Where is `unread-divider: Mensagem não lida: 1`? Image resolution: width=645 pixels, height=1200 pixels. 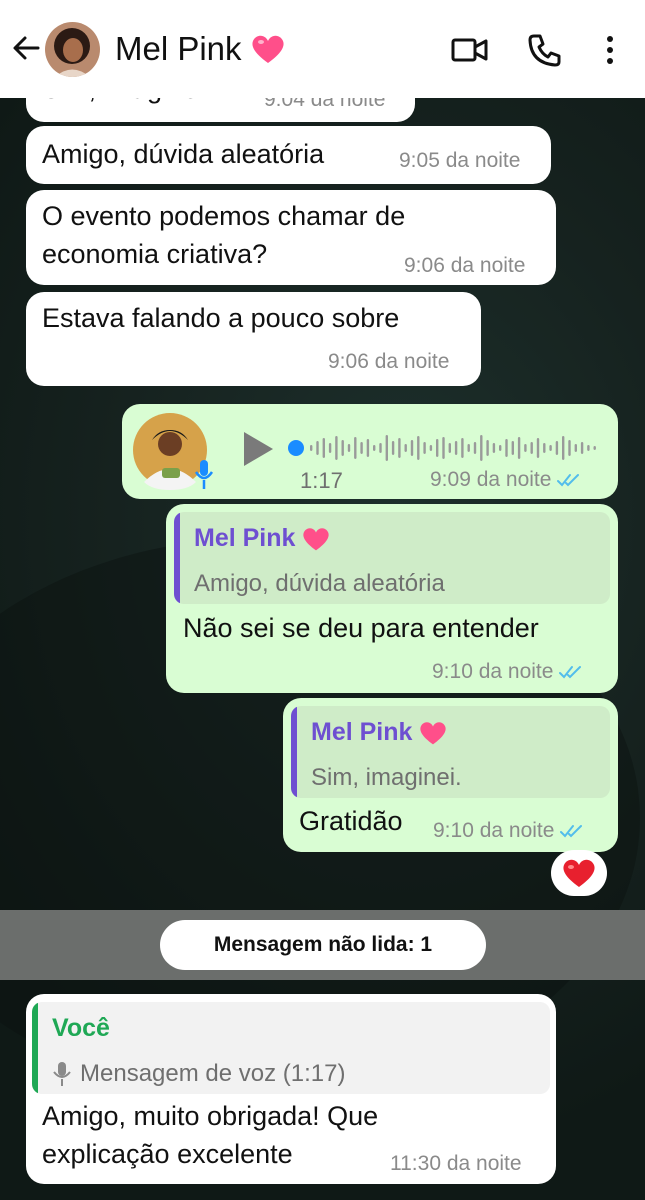 unread-divider: Mensagem não lida: 1 is located at coordinates (322, 945).